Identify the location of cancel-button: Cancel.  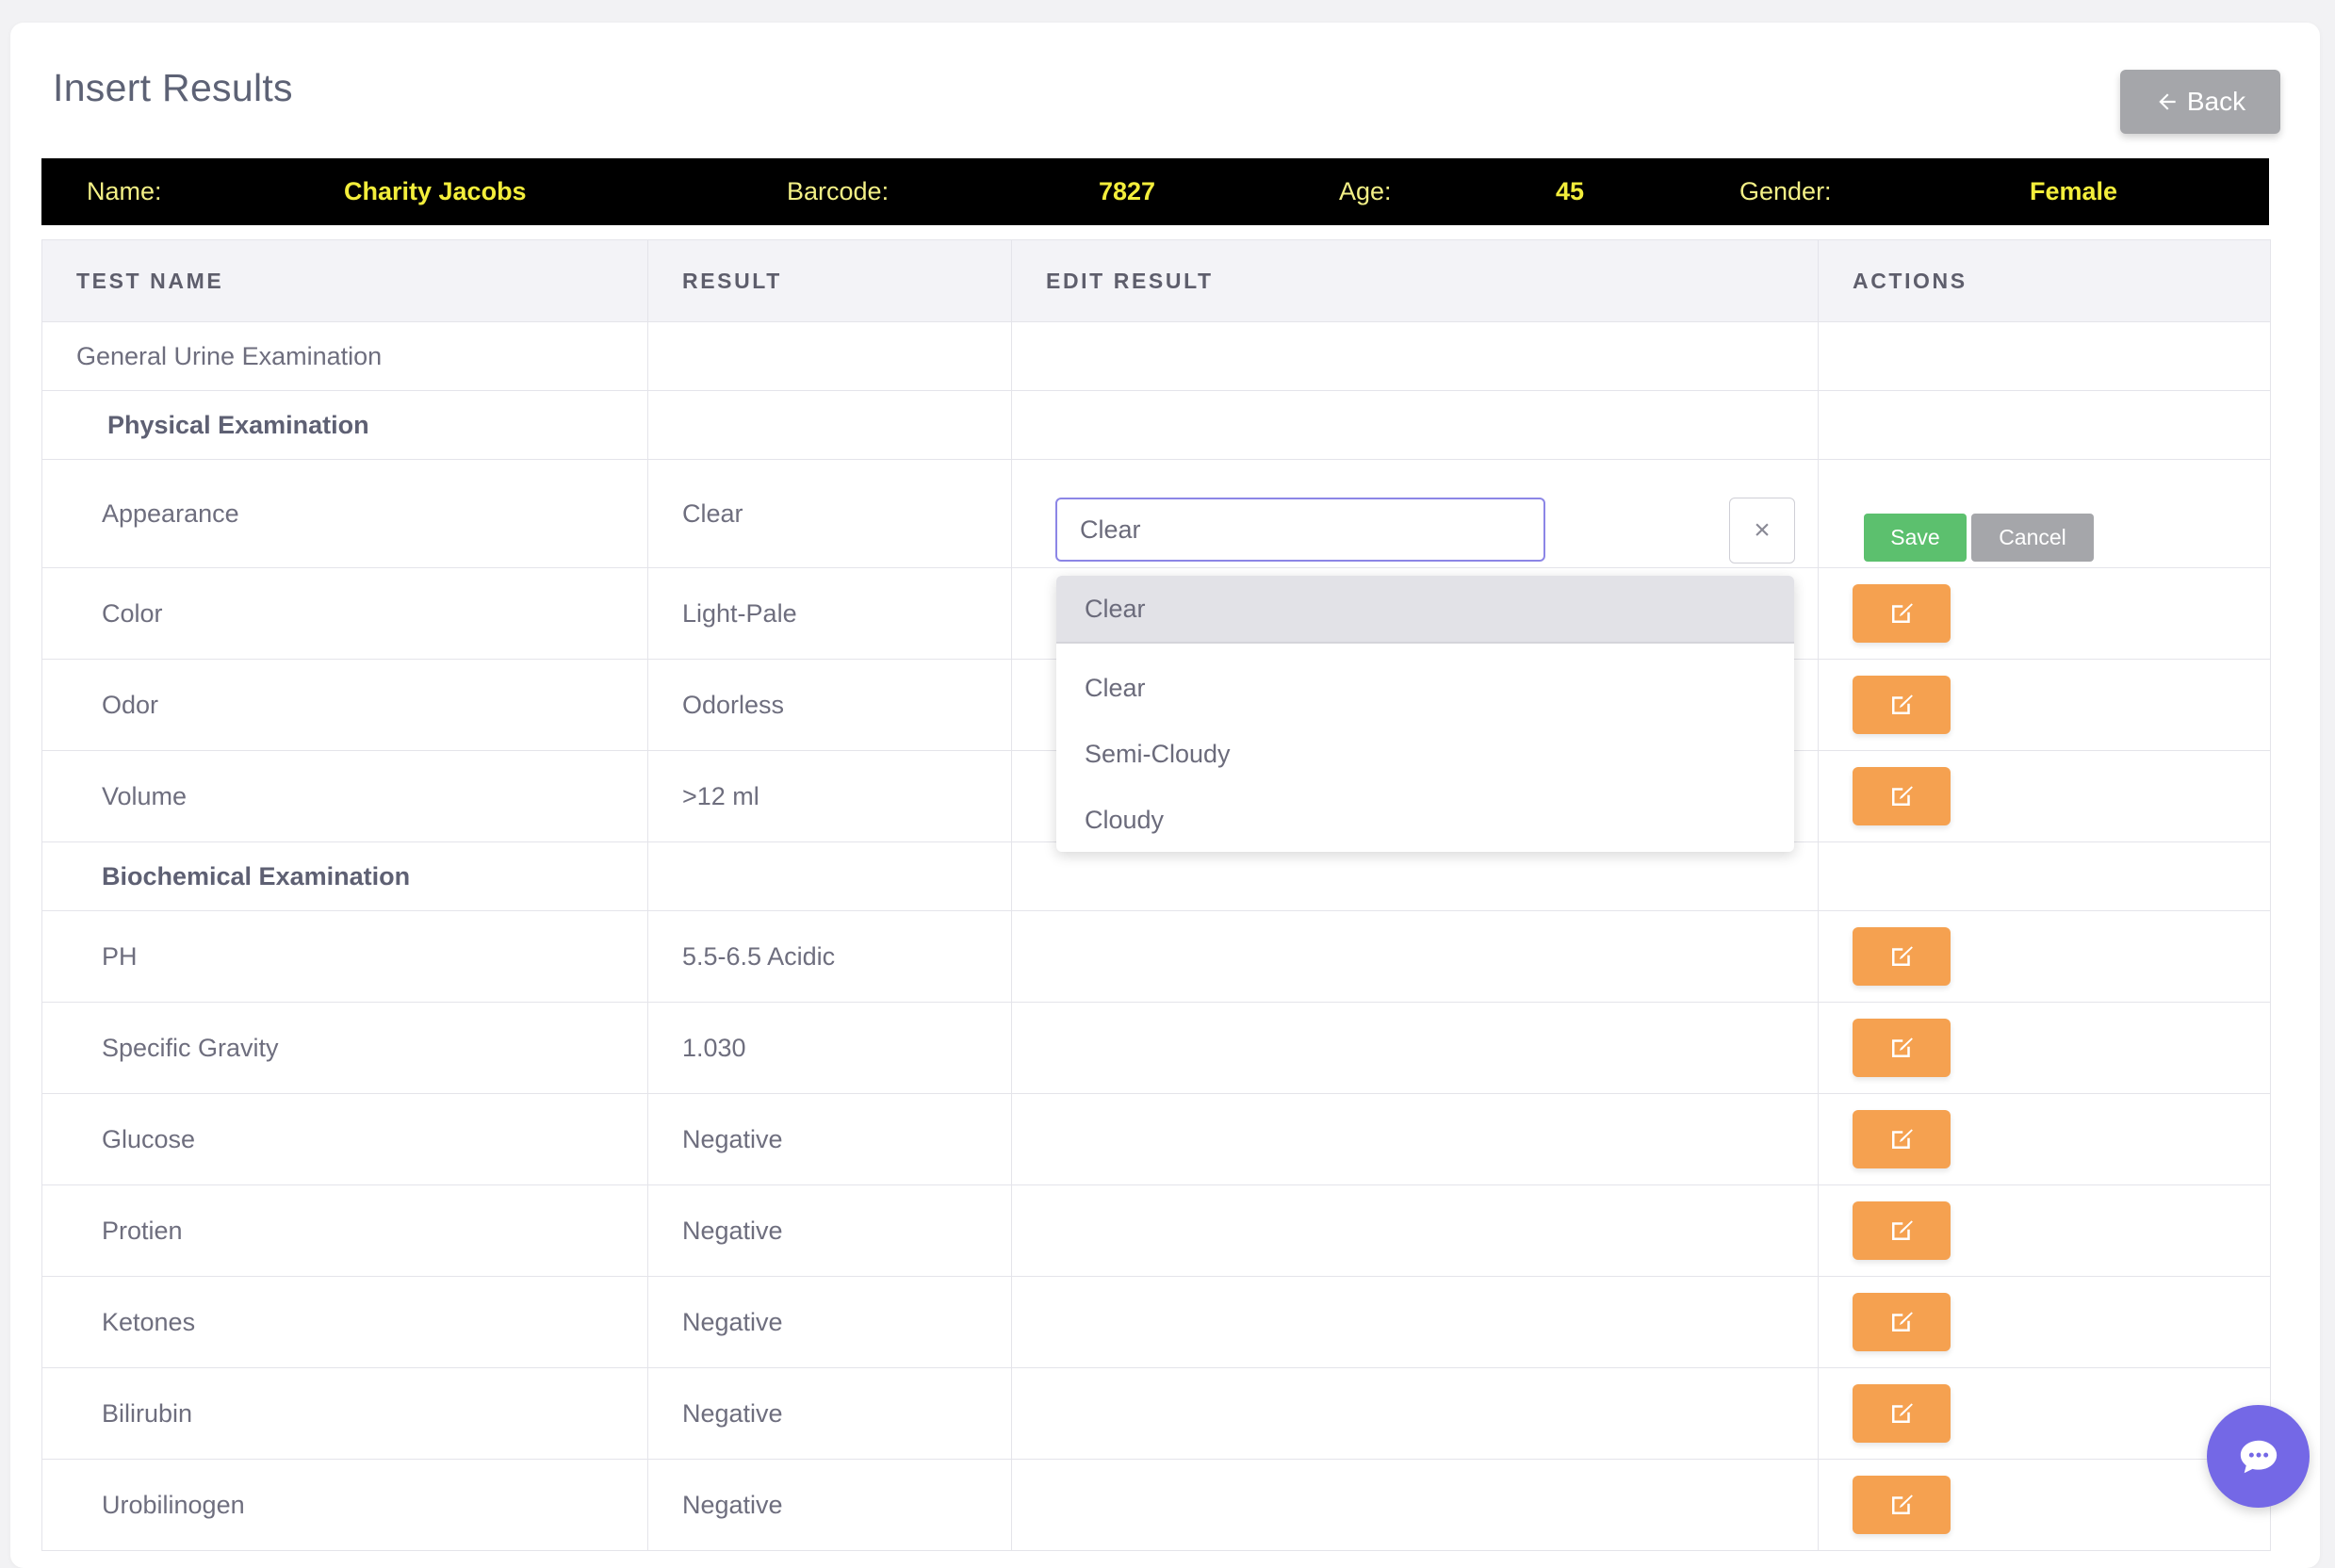
(2032, 538).